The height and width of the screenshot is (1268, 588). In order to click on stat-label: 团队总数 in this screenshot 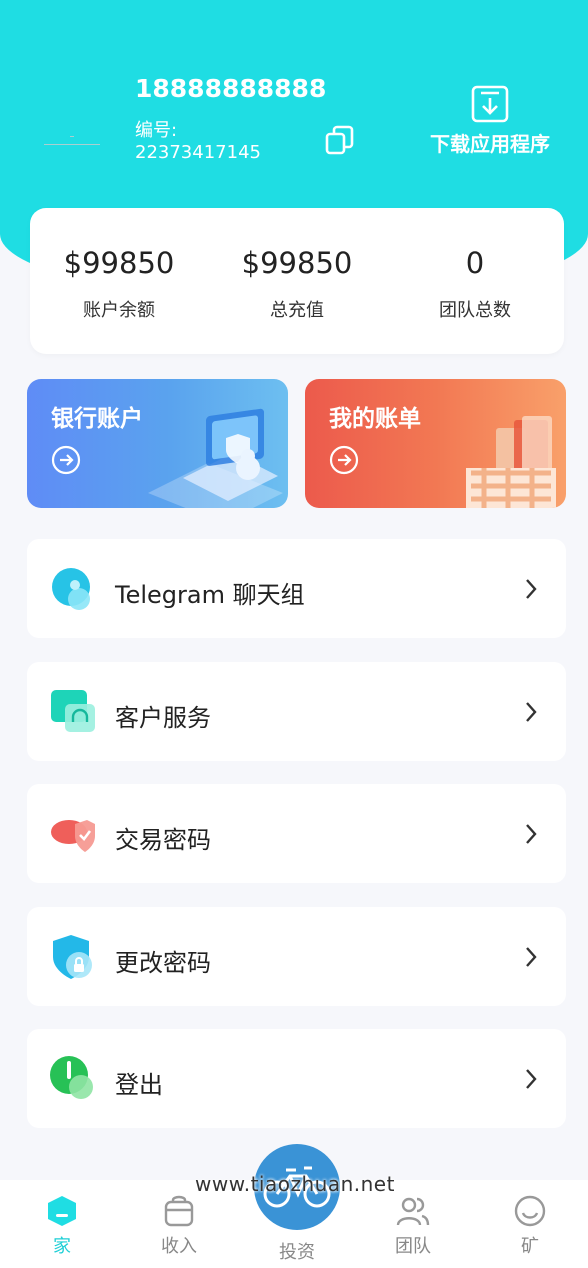, I will do `click(475, 310)`.